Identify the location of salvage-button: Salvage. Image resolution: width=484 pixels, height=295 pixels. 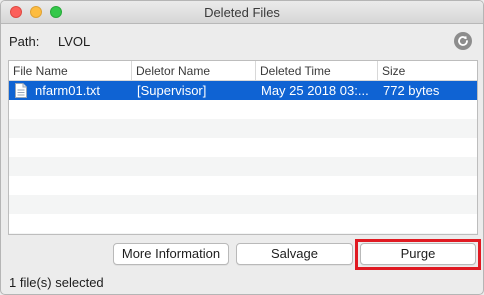
(294, 254).